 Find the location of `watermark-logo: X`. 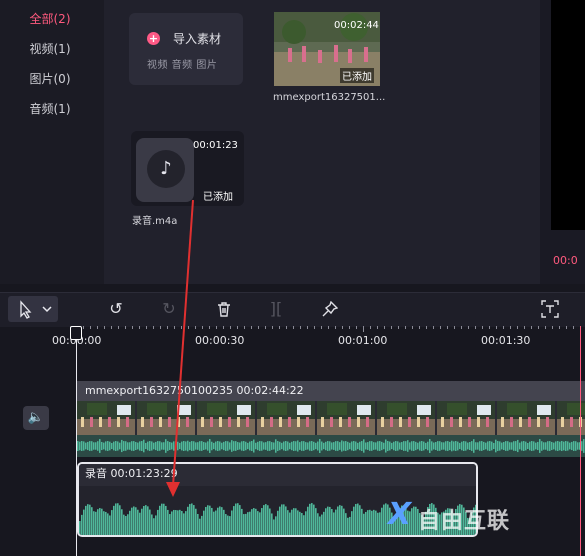

watermark-logo: X is located at coordinates (400, 514).